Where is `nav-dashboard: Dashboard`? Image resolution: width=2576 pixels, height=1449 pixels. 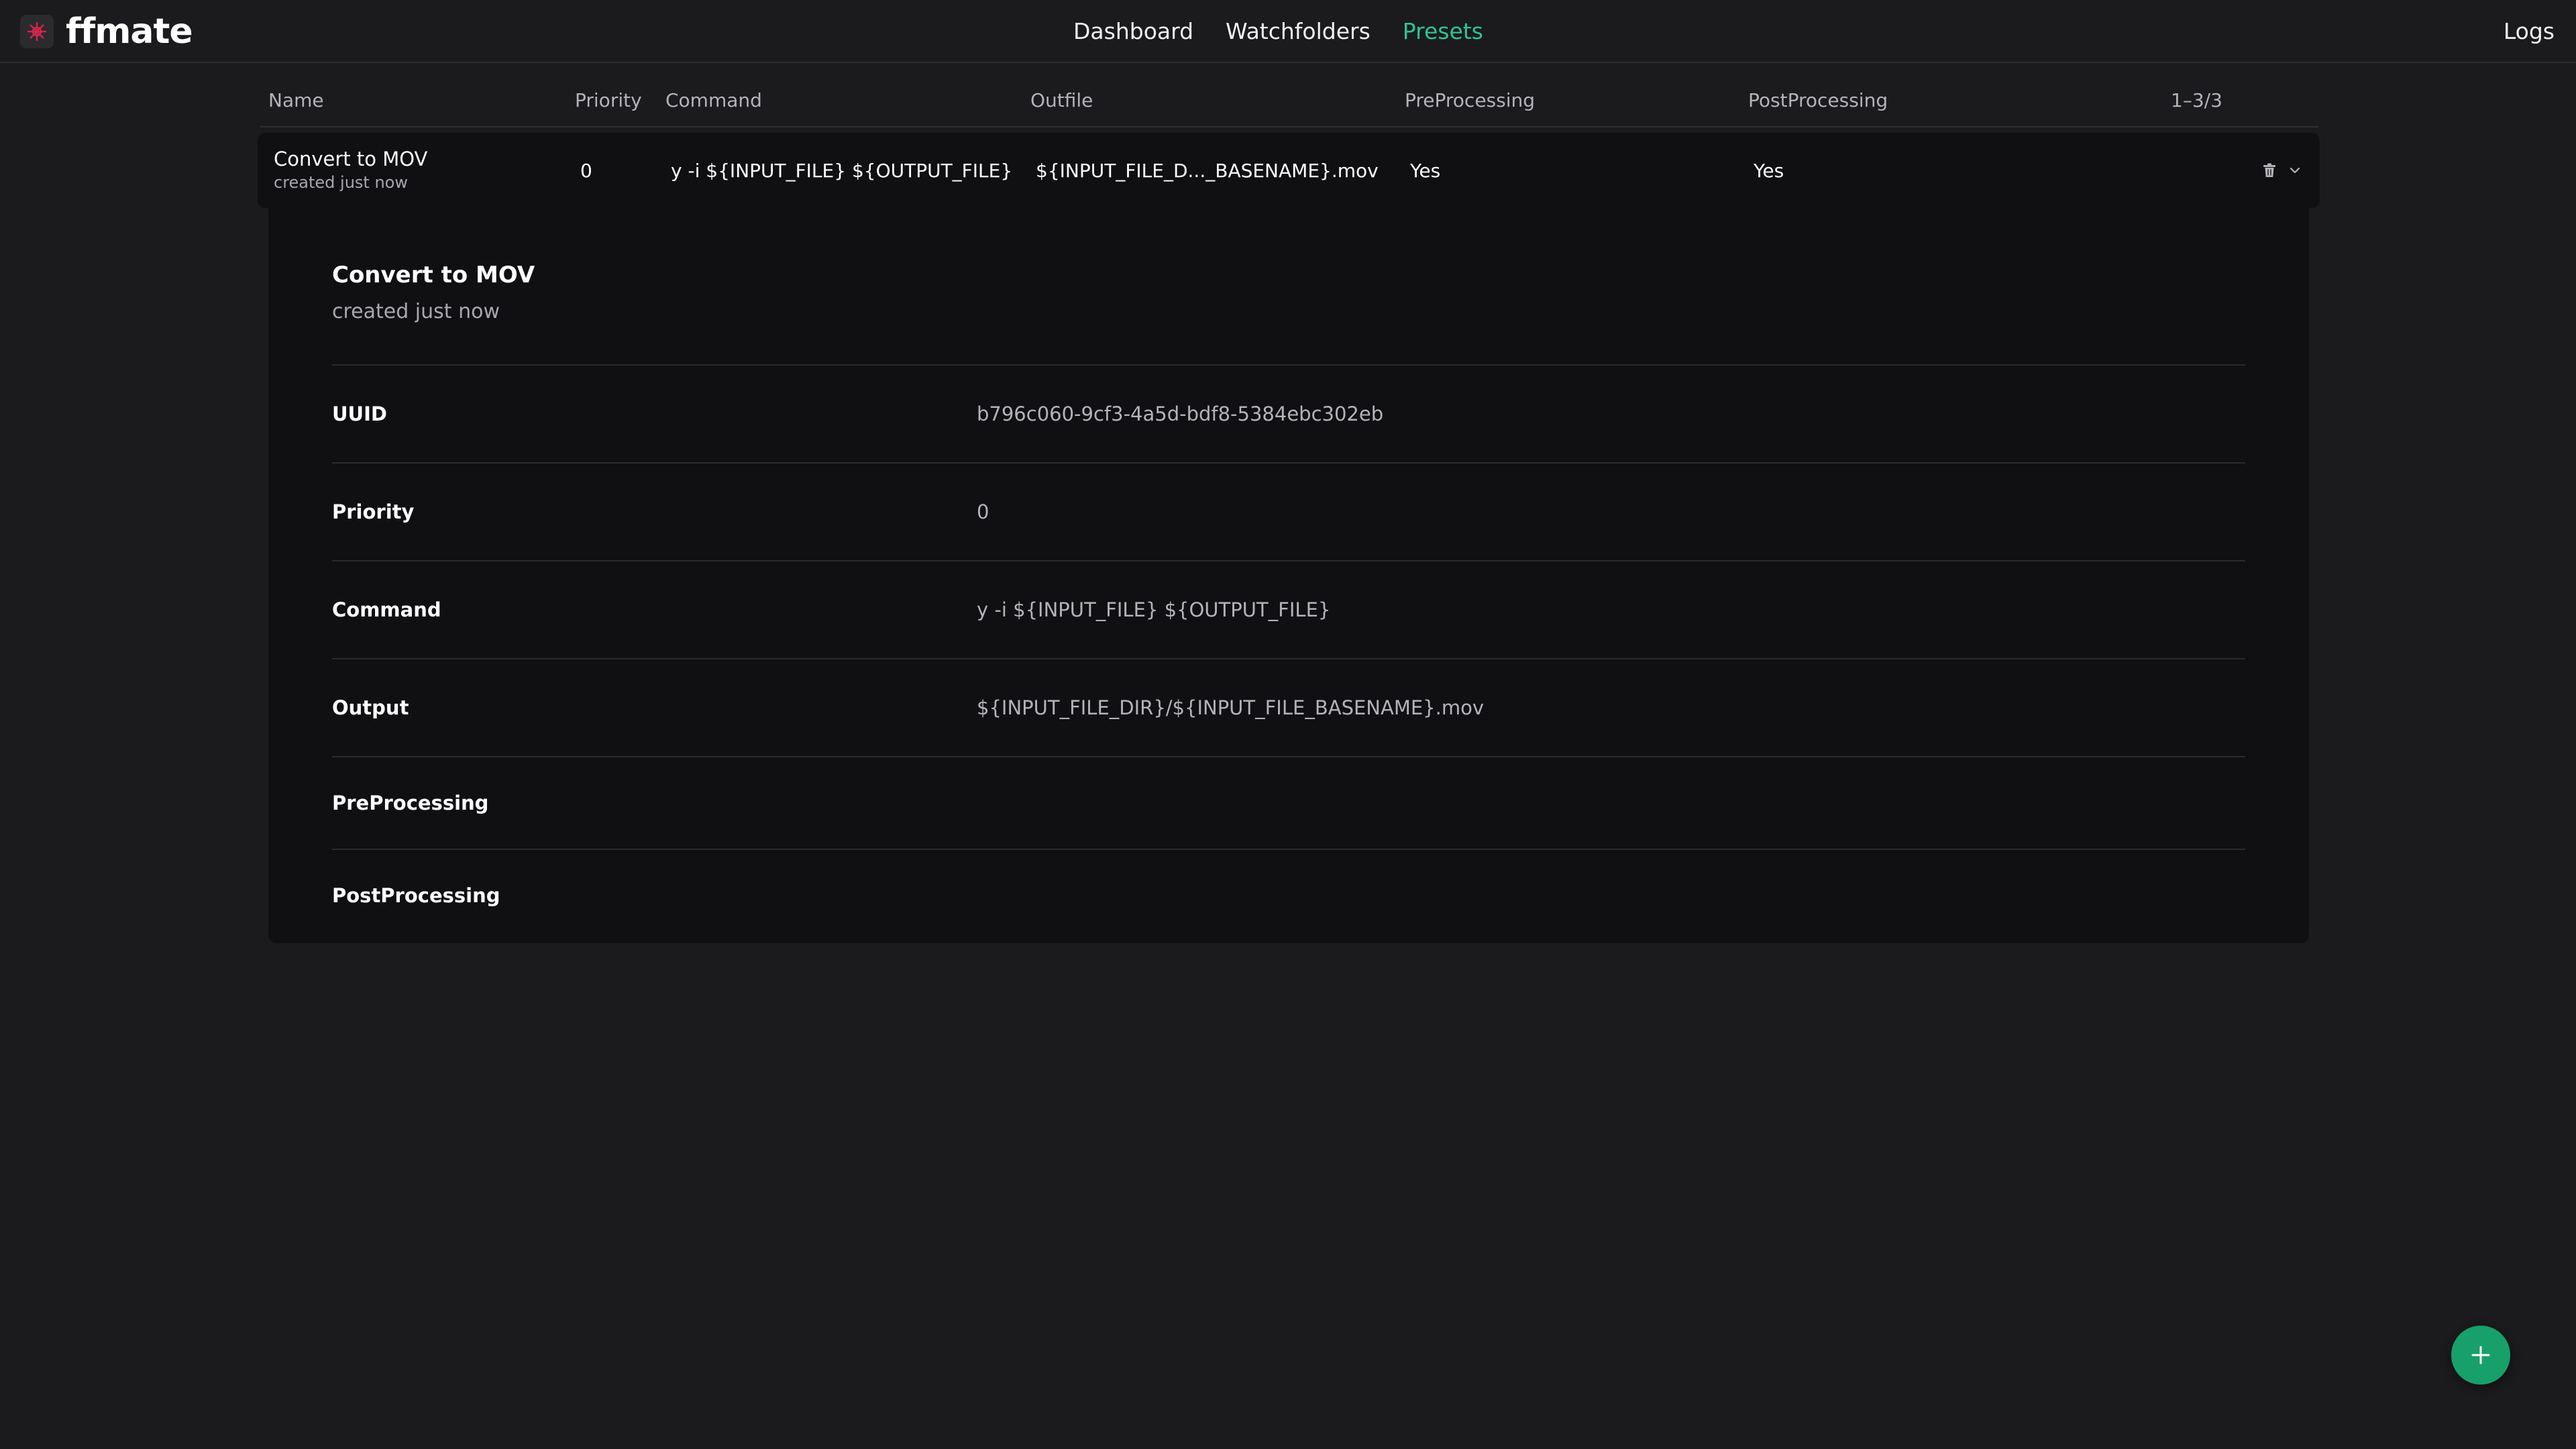
nav-dashboard: Dashboard is located at coordinates (1133, 31).